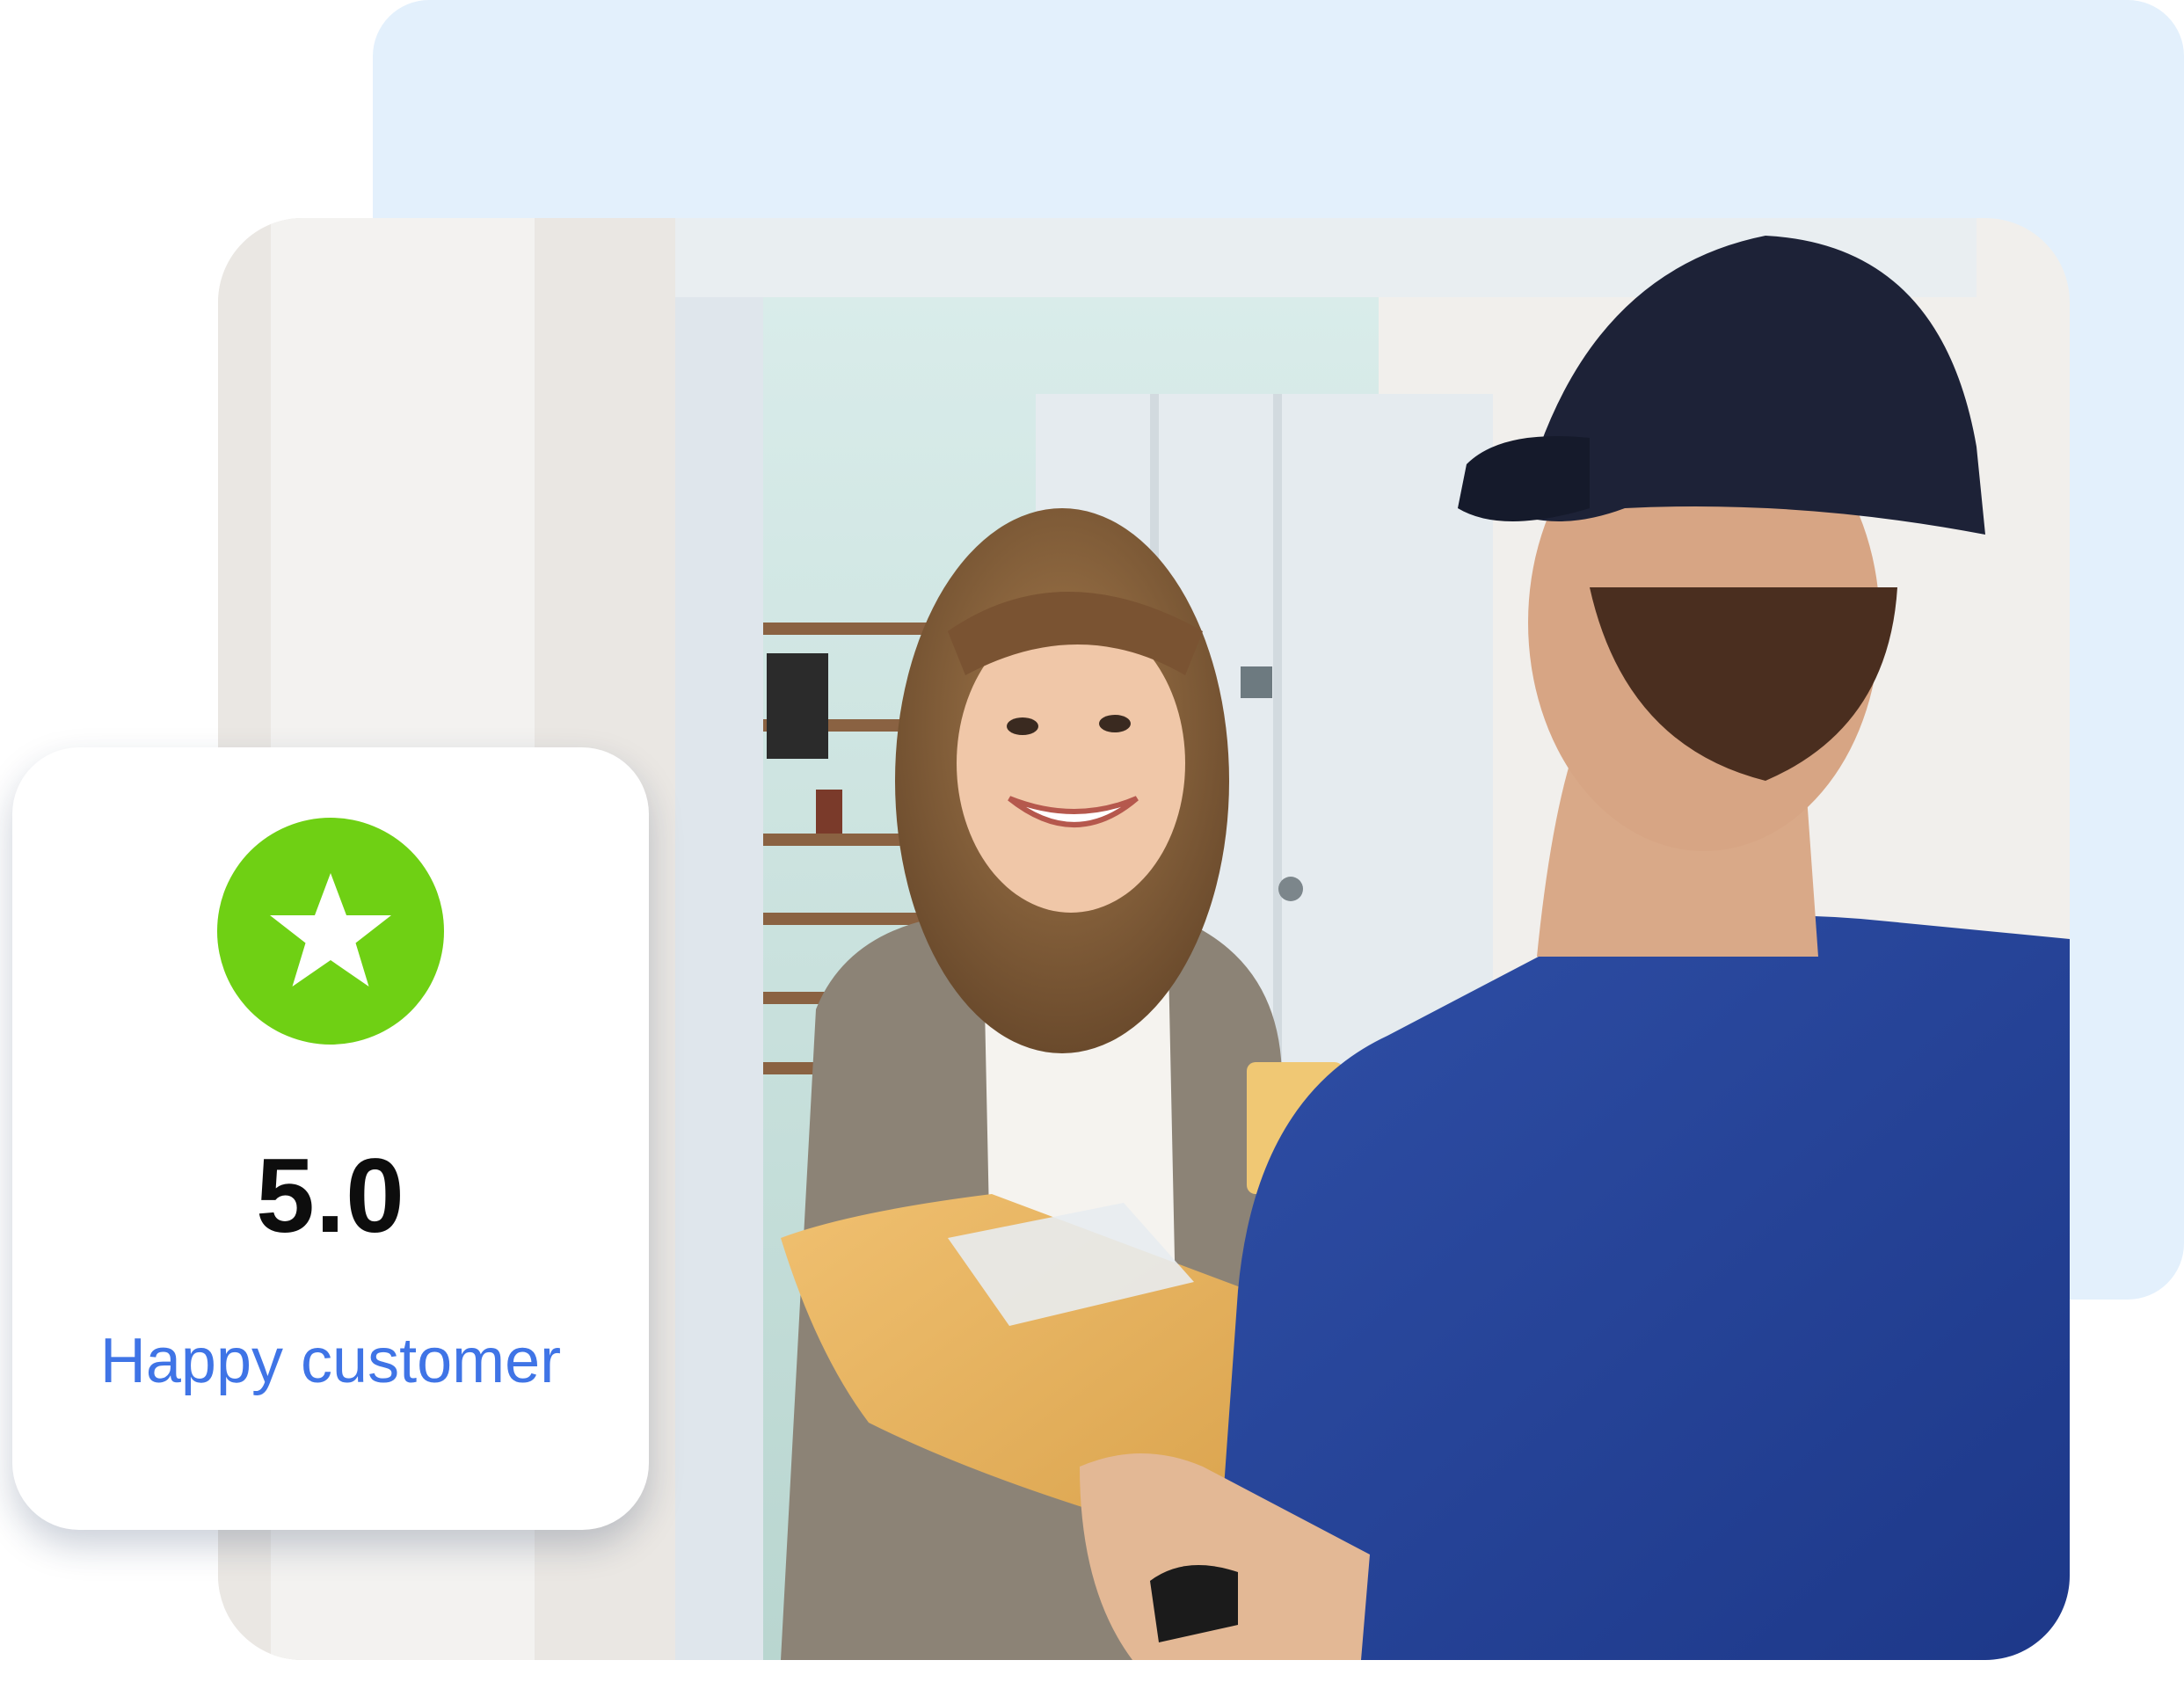 The height and width of the screenshot is (1682, 2184). Describe the element at coordinates (330, 1196) in the screenshot. I see `rating-value: 5.0` at that location.